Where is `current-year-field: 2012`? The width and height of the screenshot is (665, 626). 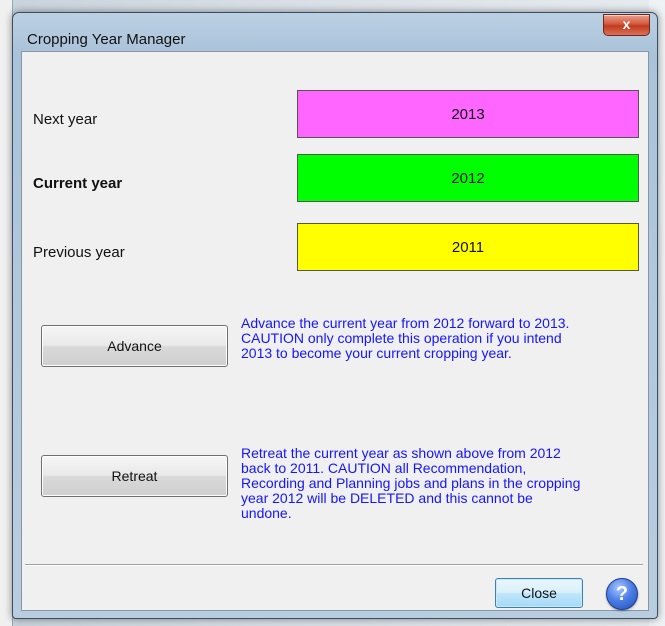
current-year-field: 2012 is located at coordinates (468, 178).